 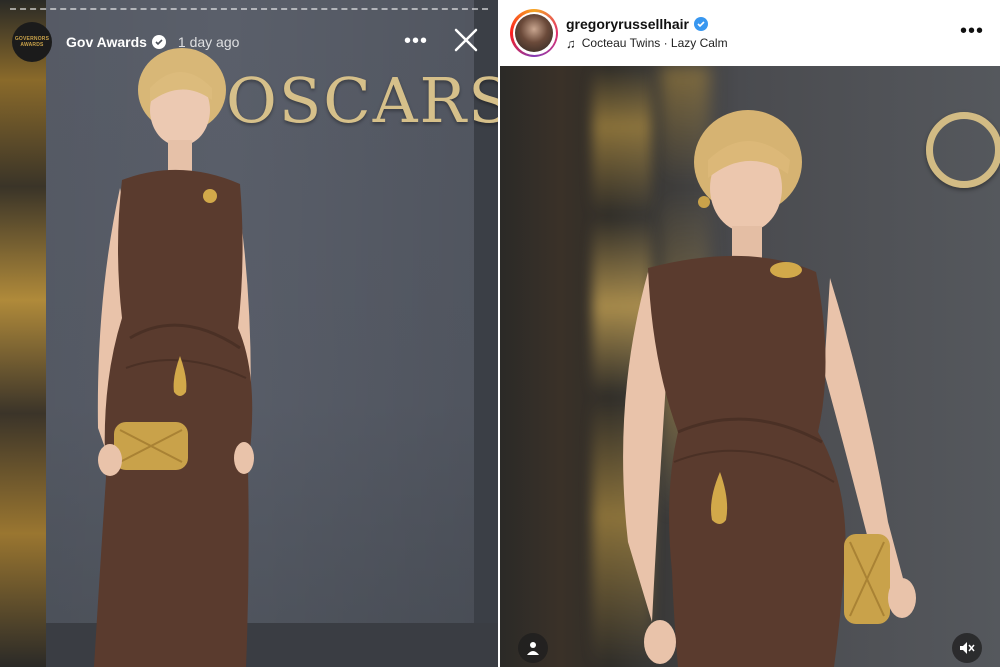 I want to click on avatar-text-line2: AWARDS, so click(x=32, y=45).